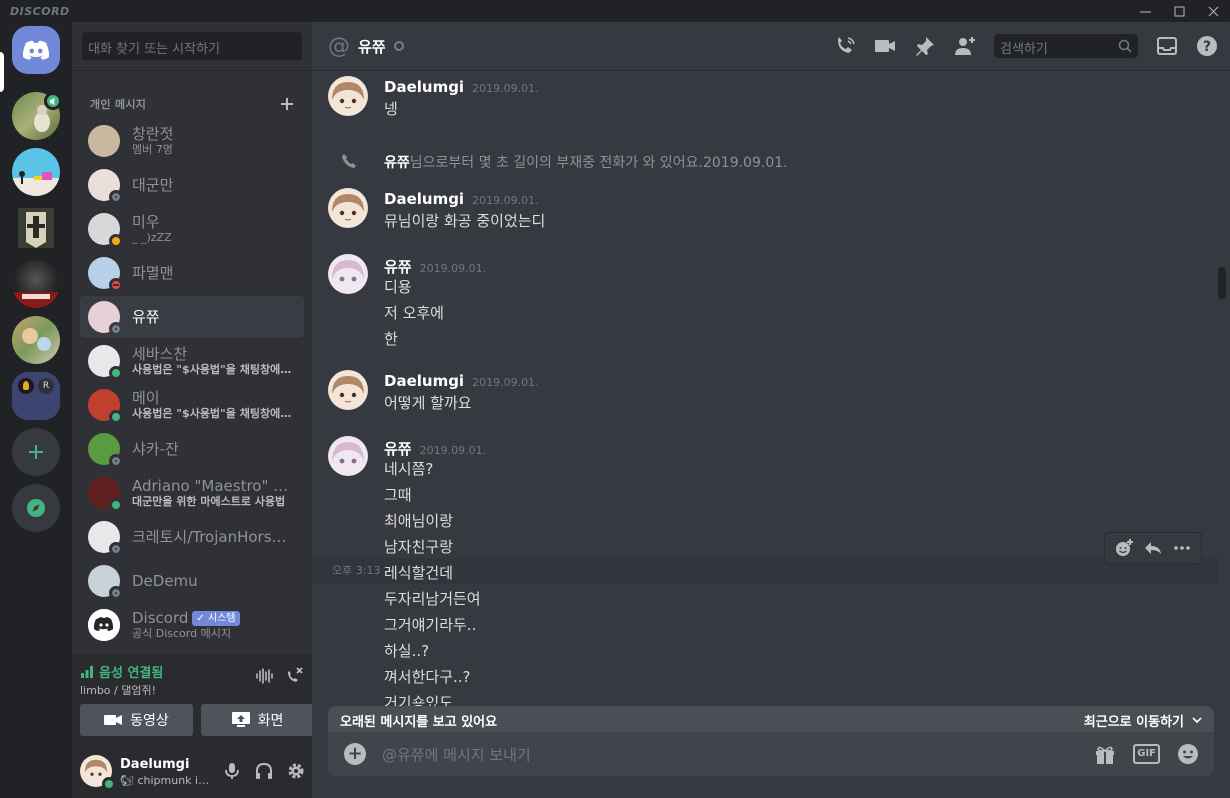 This screenshot has width=1230, height=798. I want to click on dm-item: 크레토시/TrojanHorse/pwn, so click(192, 537).